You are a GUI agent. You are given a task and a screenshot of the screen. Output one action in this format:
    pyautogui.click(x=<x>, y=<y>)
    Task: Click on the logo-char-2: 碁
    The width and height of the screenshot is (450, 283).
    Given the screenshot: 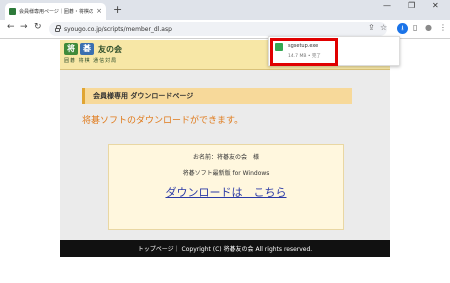 What is the action you would take?
    pyautogui.click(x=87, y=49)
    